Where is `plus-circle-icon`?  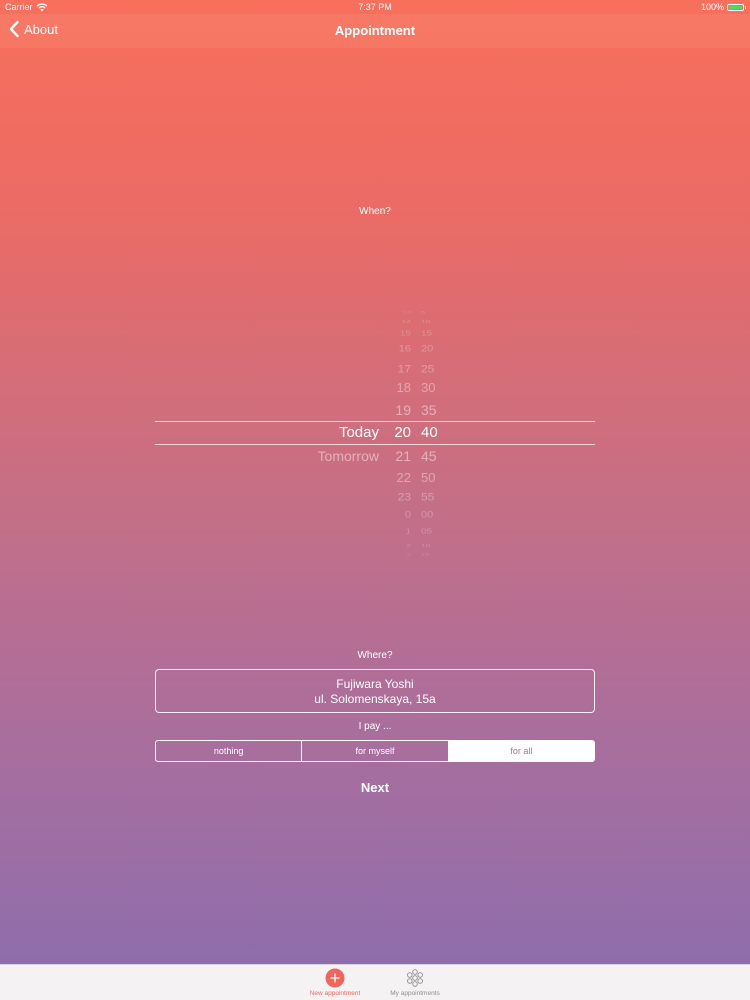 plus-circle-icon is located at coordinates (335, 978).